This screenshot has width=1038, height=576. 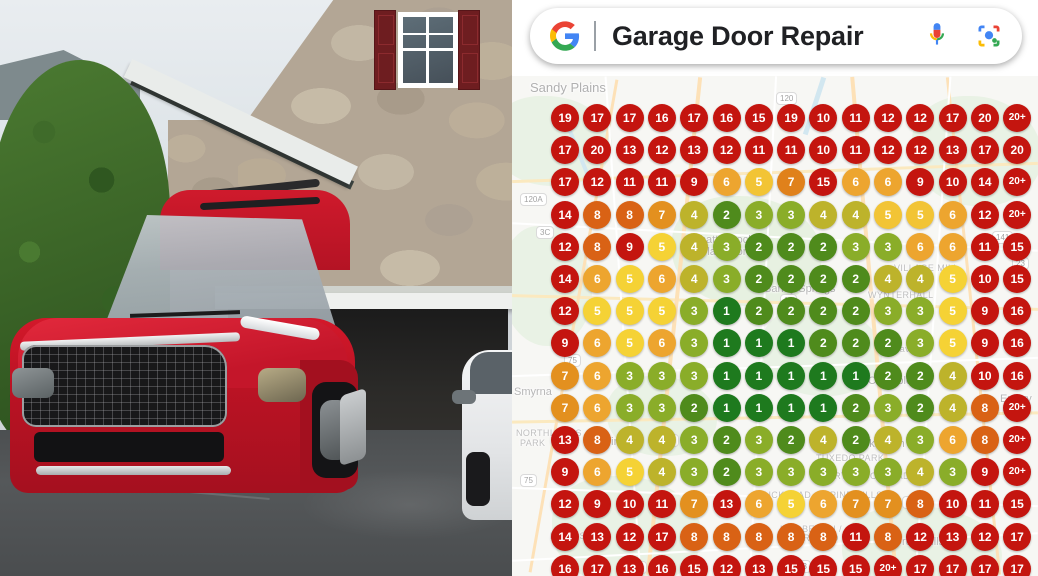 What do you see at coordinates (565, 375) in the screenshot?
I see `rank-pin: 7` at bounding box center [565, 375].